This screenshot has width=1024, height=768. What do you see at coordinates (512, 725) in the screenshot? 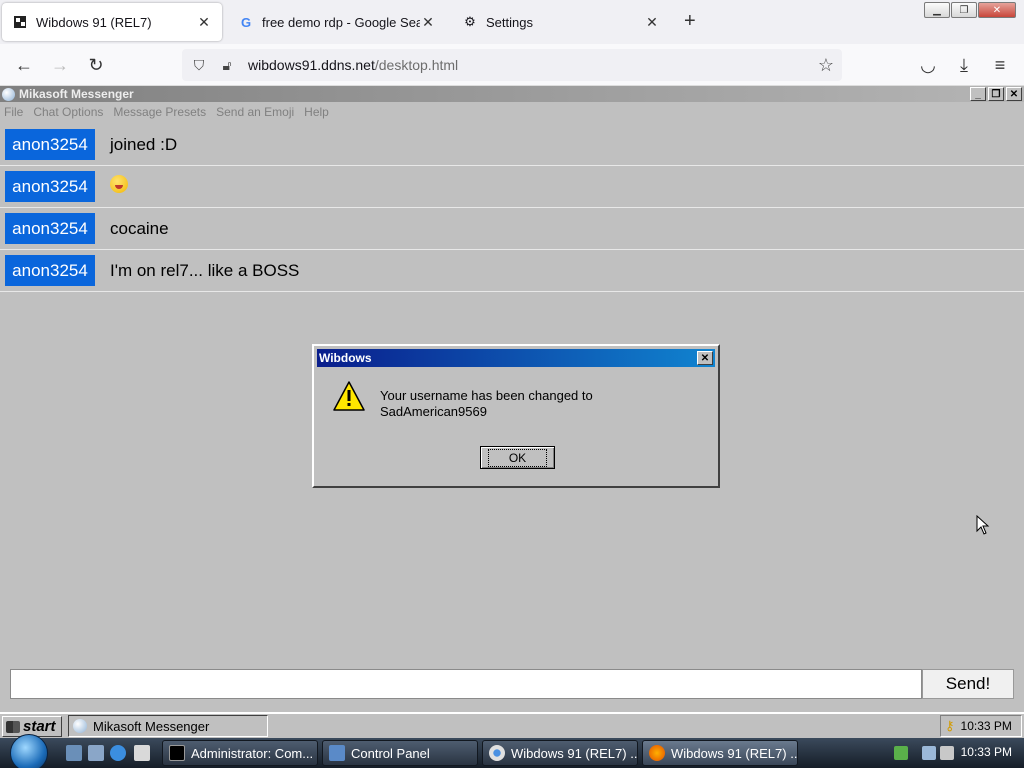
I see `wibdows-taskbar: start Mikasoft Messenger ⚷ 10:33 PM` at bounding box center [512, 725].